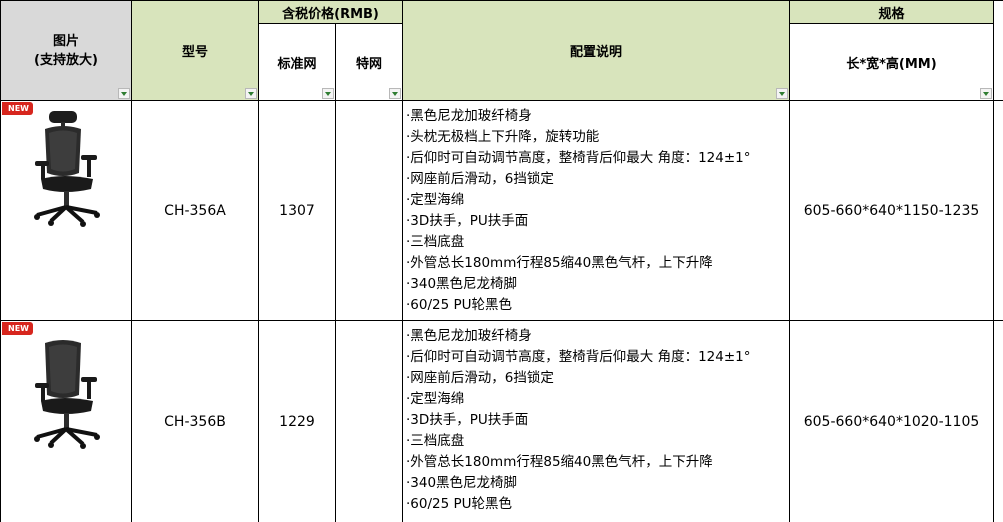 The width and height of the screenshot is (1003, 522). I want to click on row1-model-cell: CH-356A, so click(195, 211).